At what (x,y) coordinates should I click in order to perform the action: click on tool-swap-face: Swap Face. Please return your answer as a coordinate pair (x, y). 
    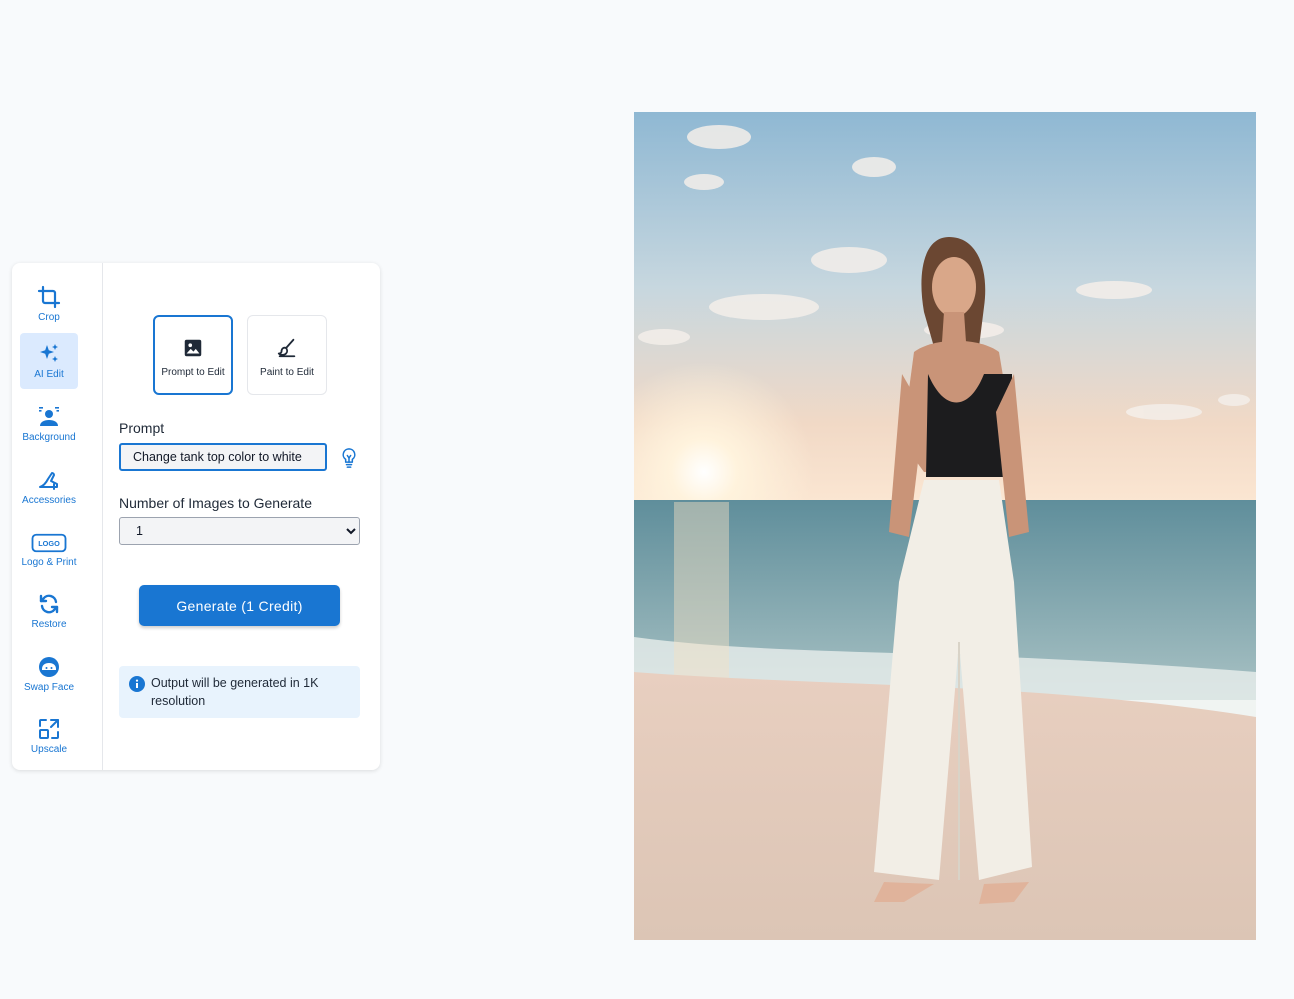
    Looking at the image, I should click on (49, 674).